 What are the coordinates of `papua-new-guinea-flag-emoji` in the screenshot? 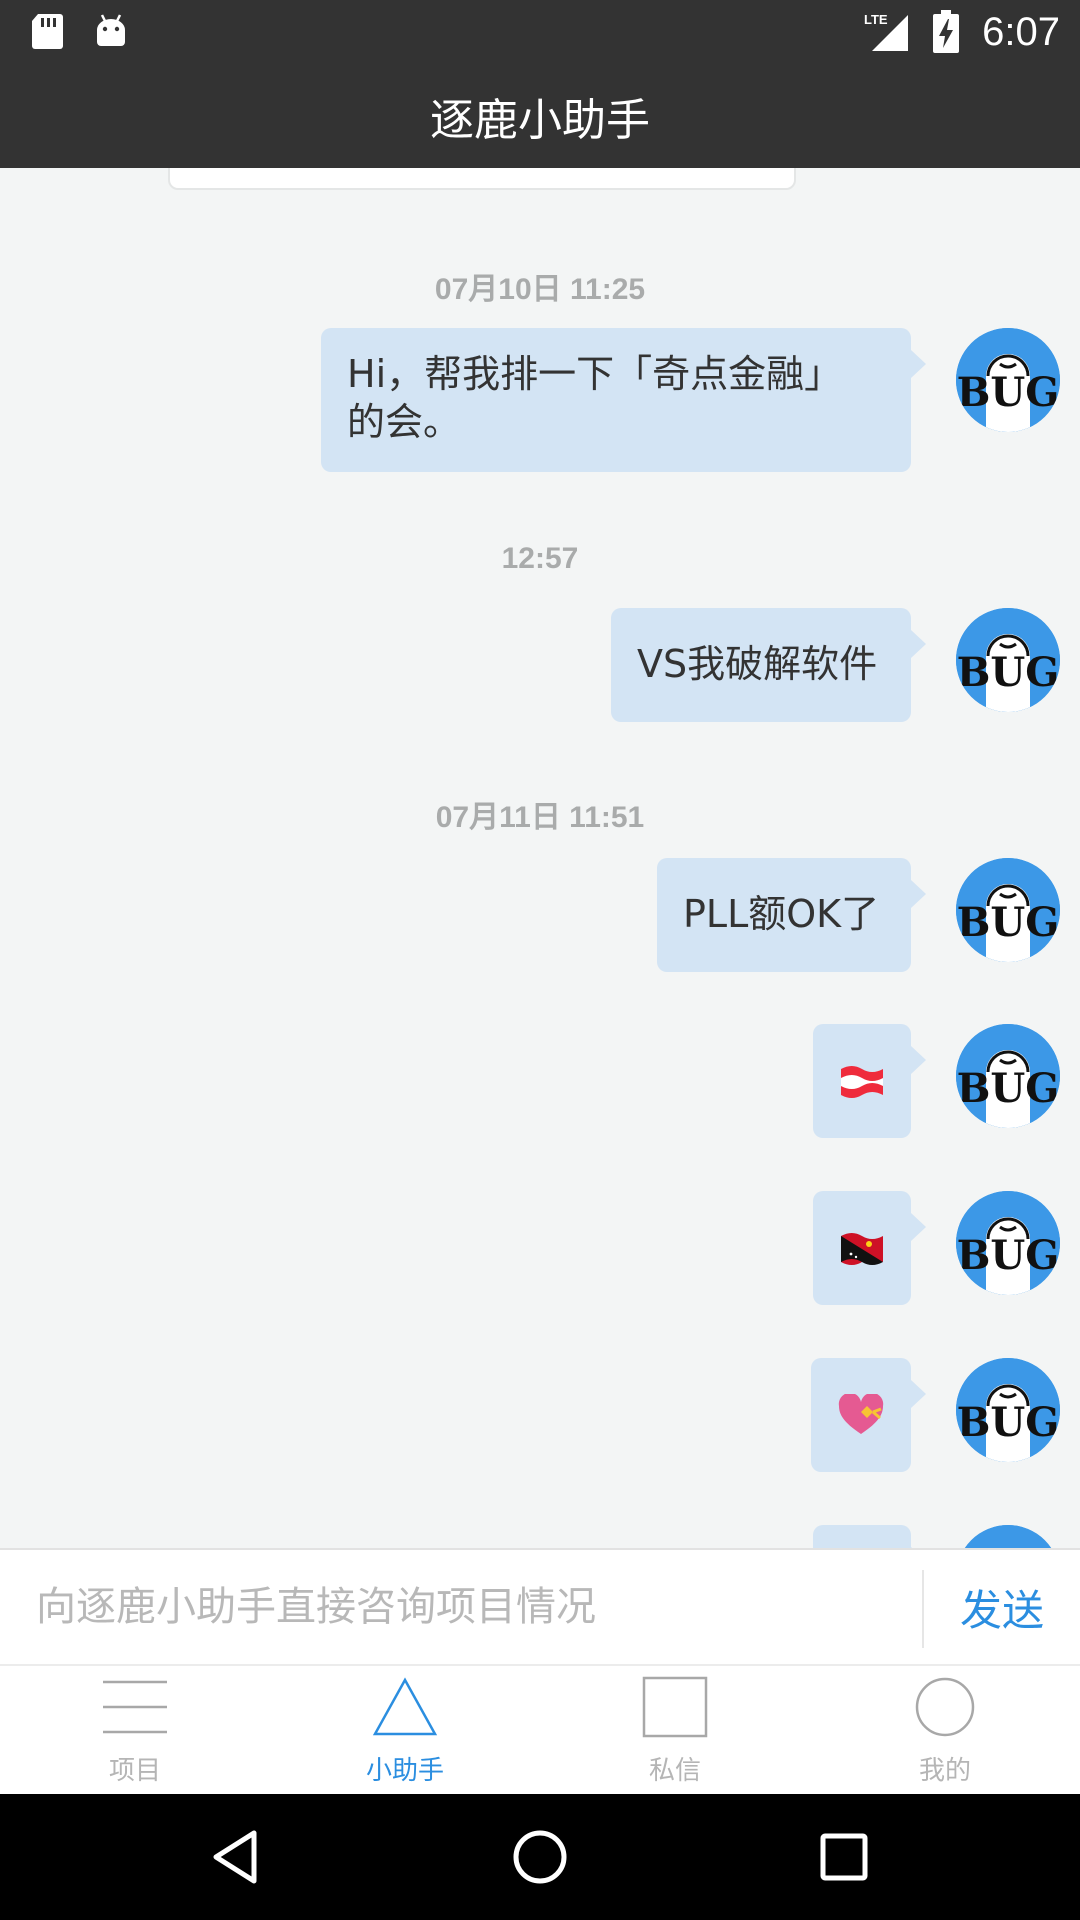 It's located at (862, 1249).